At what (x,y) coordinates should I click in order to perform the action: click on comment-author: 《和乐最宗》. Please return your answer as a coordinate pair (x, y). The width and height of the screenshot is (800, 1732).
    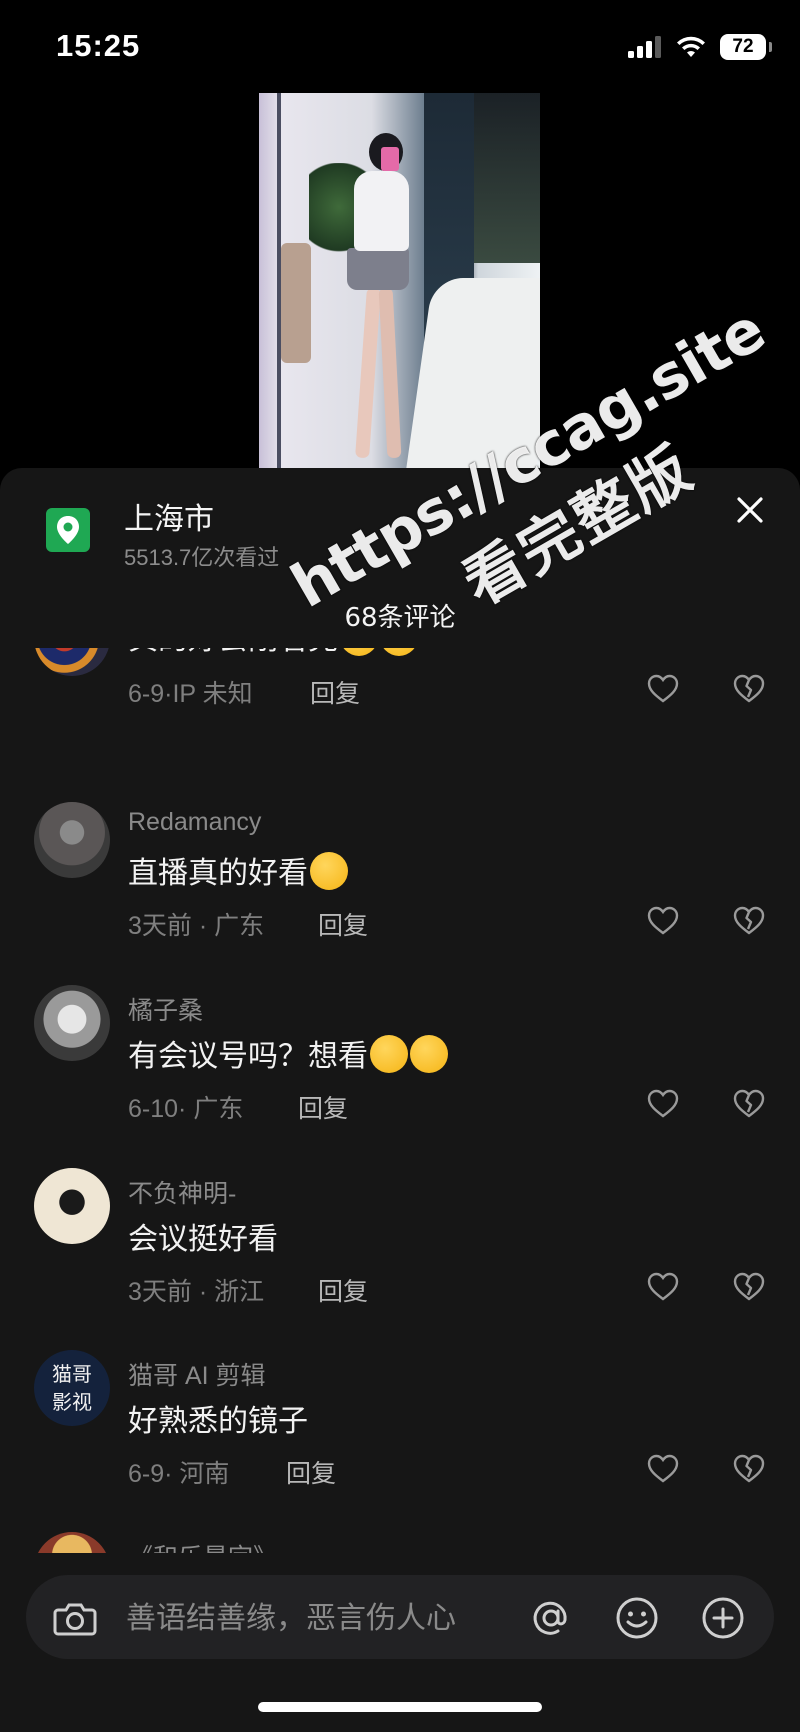
    Looking at the image, I should click on (203, 1545).